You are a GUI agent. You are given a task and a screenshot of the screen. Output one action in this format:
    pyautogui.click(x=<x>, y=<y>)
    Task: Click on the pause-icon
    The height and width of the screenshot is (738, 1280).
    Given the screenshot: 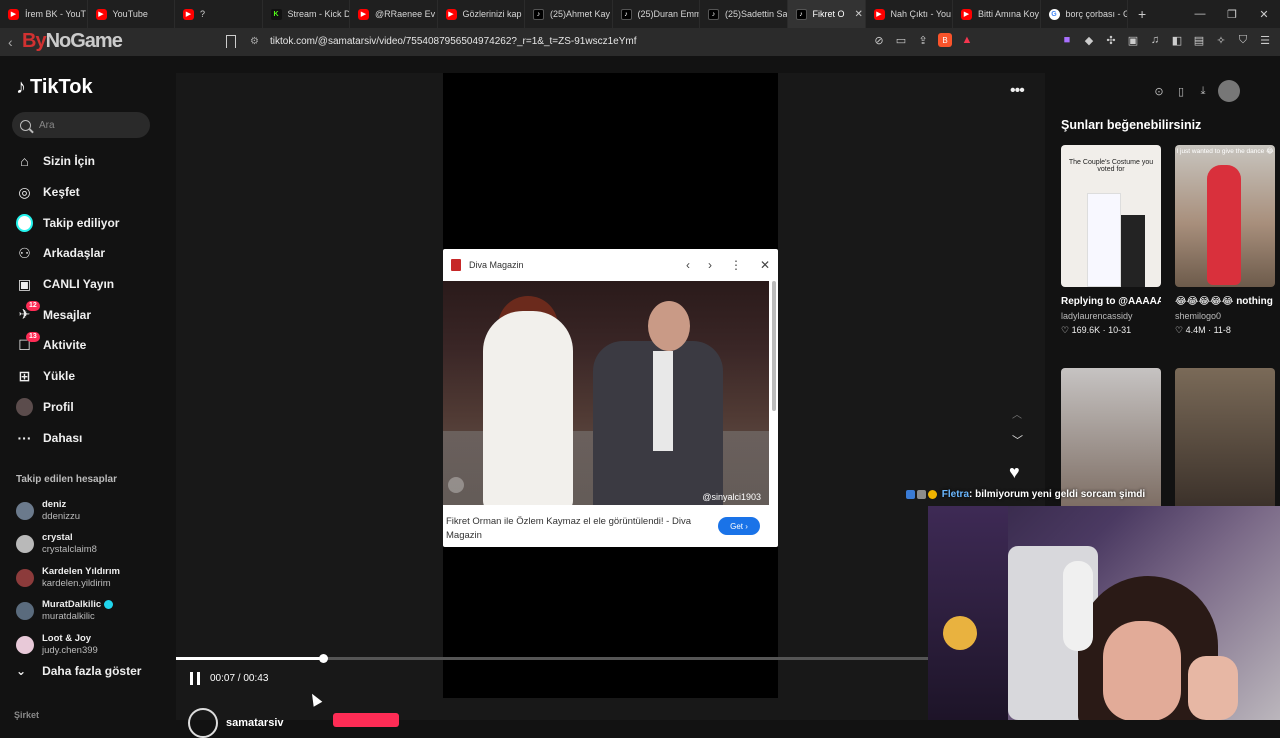 What is the action you would take?
    pyautogui.click(x=195, y=678)
    